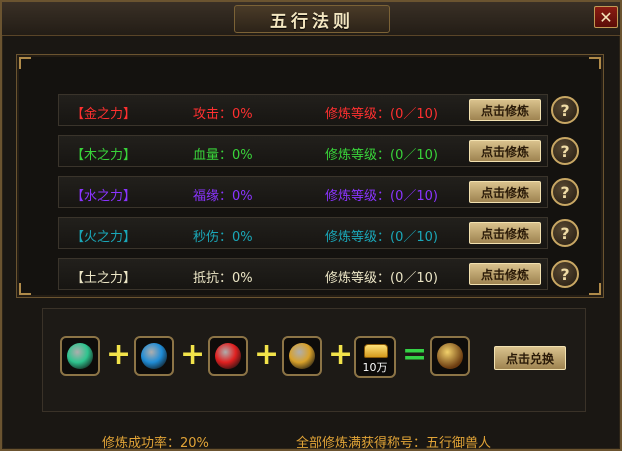 The height and width of the screenshot is (451, 622). What do you see at coordinates (505, 274) in the screenshot?
I see `train-button-earth: 点击修炼` at bounding box center [505, 274].